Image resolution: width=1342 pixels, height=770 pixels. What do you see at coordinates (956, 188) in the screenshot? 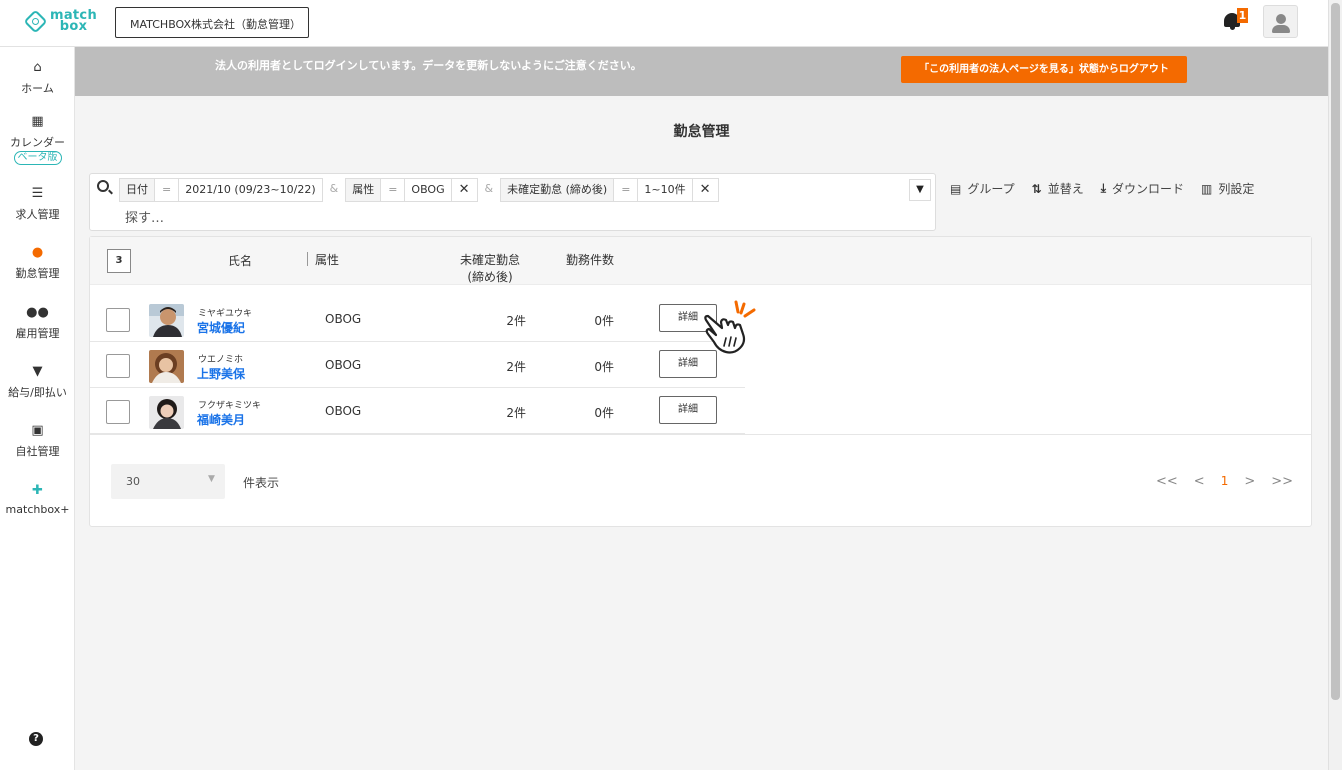
I see `group-icon: ▤` at bounding box center [956, 188].